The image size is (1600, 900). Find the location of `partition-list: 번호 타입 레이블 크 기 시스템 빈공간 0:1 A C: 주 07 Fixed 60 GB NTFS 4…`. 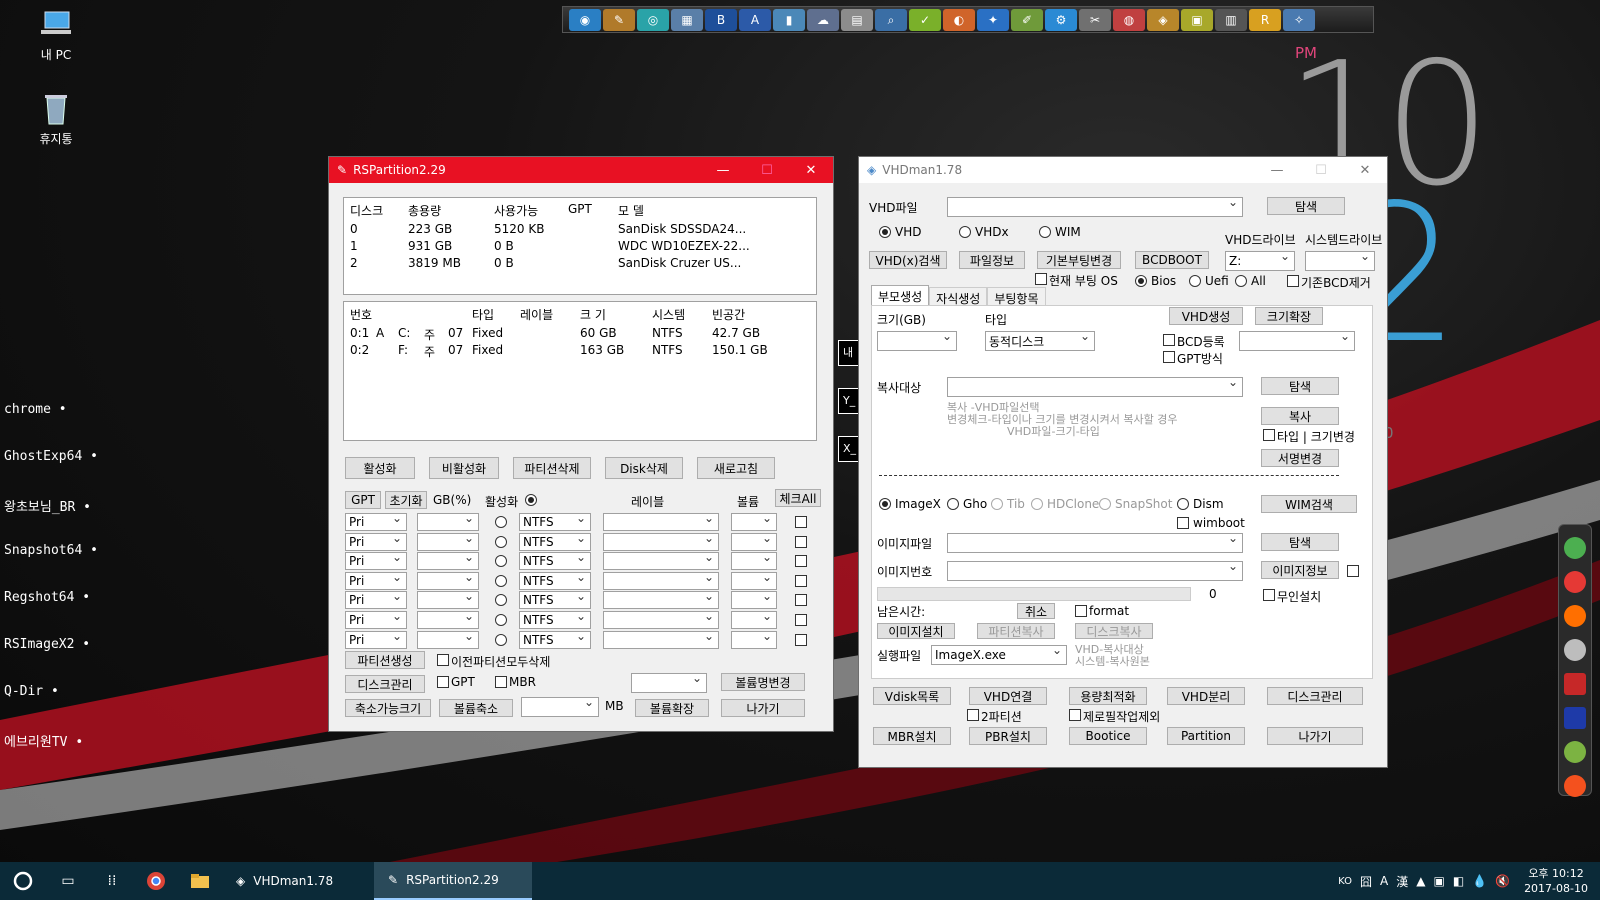

partition-list: 번호 타입 레이블 크 기 시스템 빈공간 0:1 A C: 주 07 Fixed 60 GB NTFS 4… is located at coordinates (580, 371).